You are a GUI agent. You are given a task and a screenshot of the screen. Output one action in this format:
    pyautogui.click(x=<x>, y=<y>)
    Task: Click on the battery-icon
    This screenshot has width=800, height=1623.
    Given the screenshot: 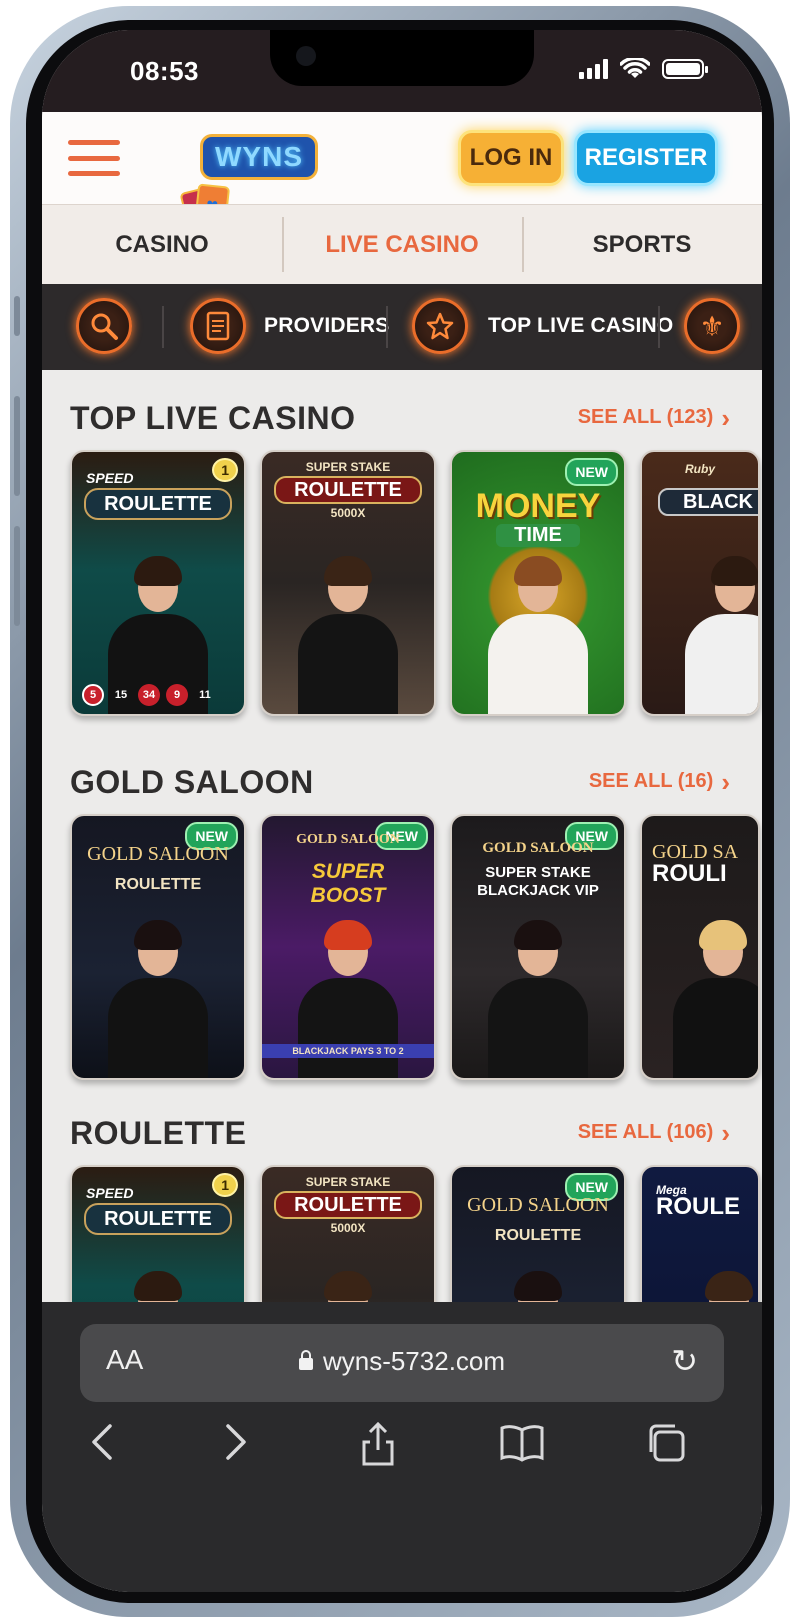 What is the action you would take?
    pyautogui.click(x=685, y=69)
    